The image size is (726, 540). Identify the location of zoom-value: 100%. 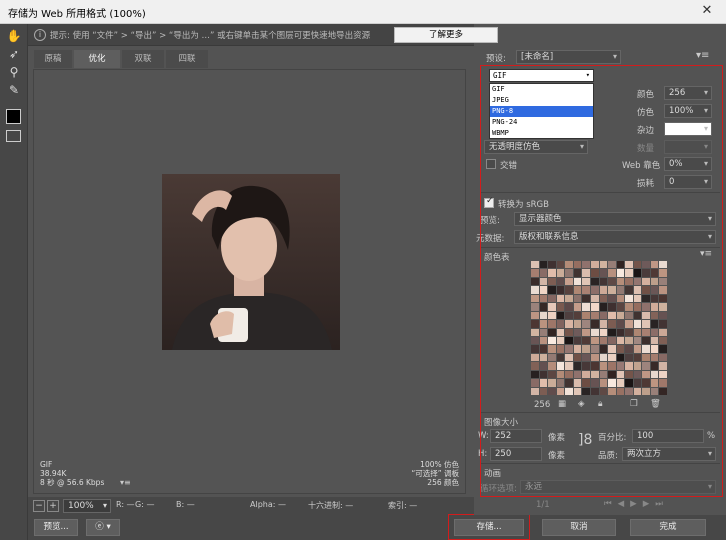
(81, 506).